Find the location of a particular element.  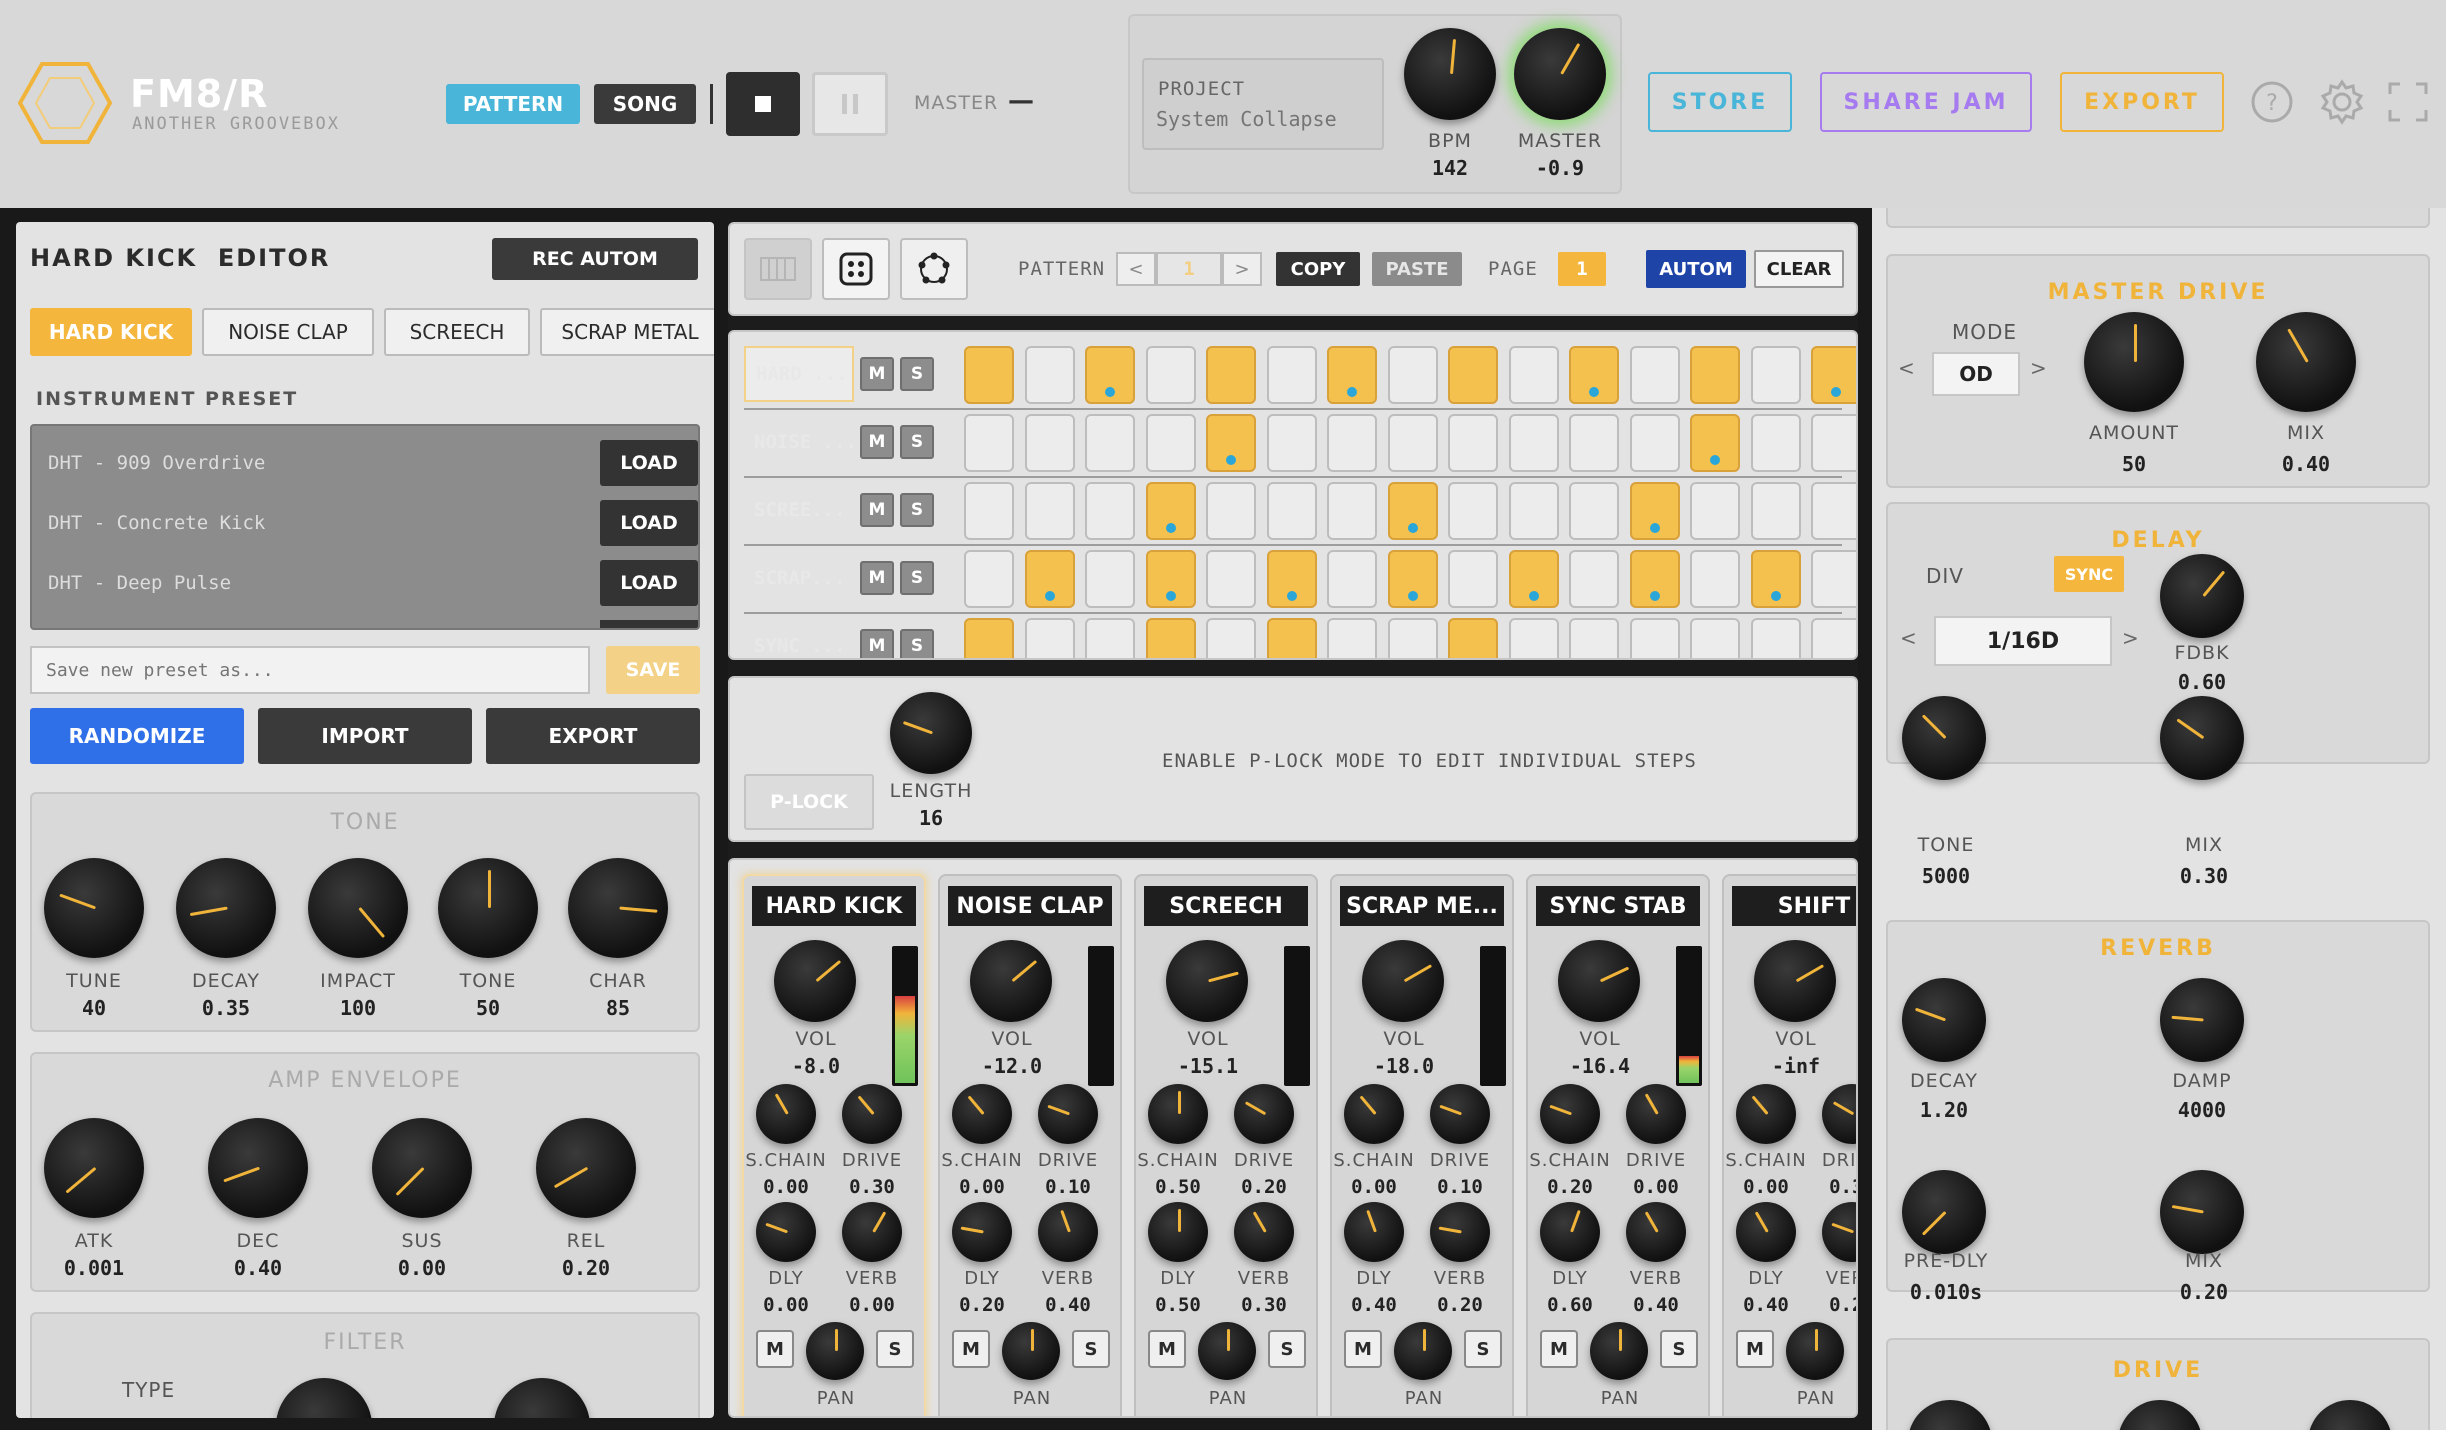

page-number: 1 is located at coordinates (1582, 269).